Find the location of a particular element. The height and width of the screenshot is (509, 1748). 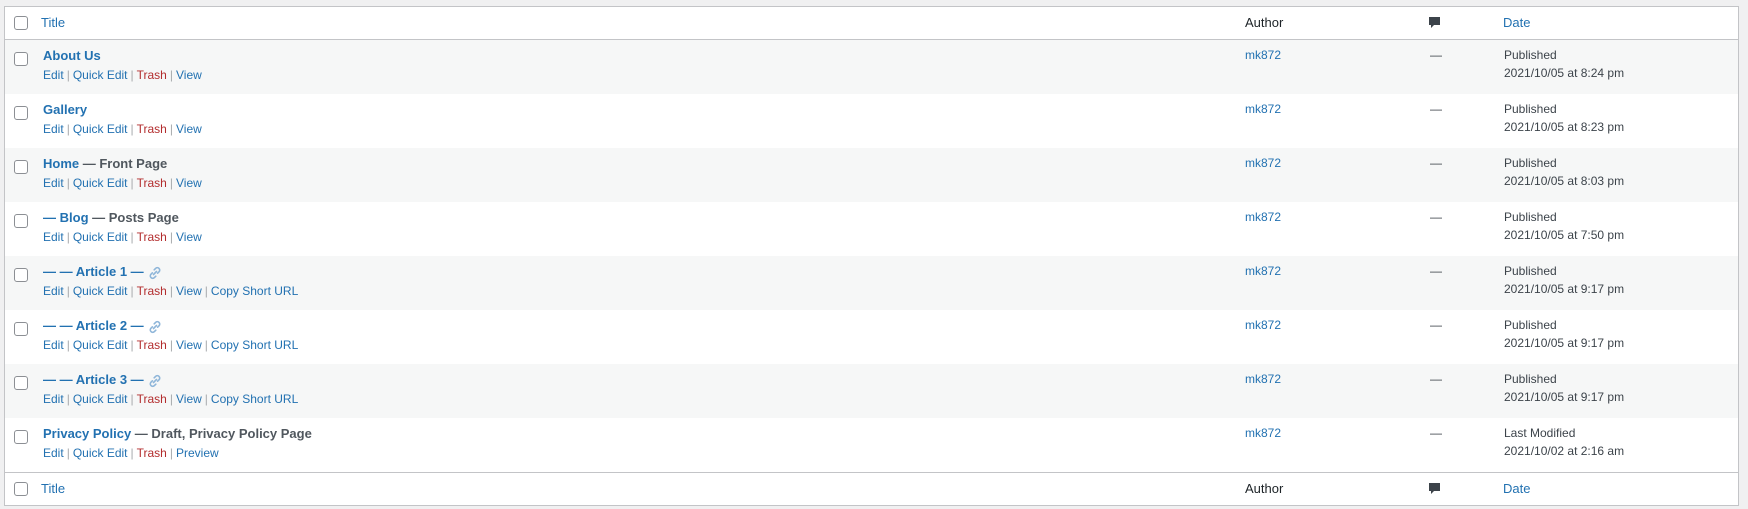

row-title-link: Home is located at coordinates (61, 163).